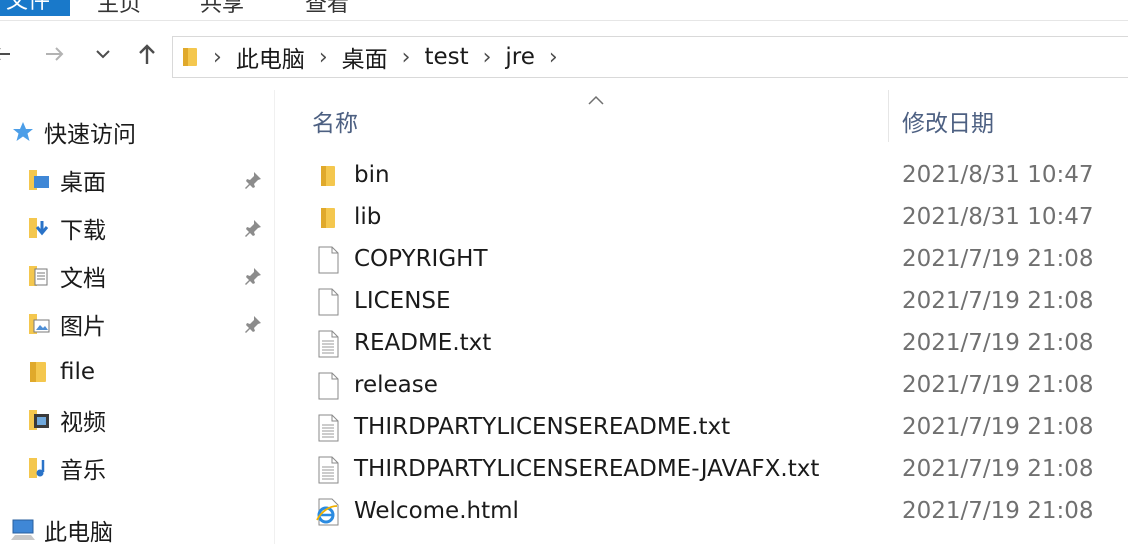  Describe the element at coordinates (564, 10) in the screenshot. I see `ribbon: 文件 主页 共享 查看` at that location.